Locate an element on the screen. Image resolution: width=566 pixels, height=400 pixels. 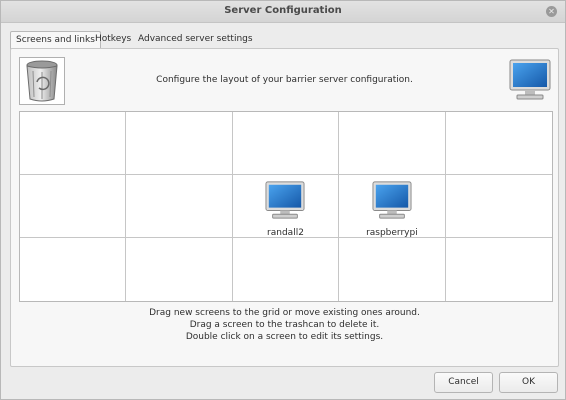
screen-randall2: randall2 is located at coordinates (285, 209).